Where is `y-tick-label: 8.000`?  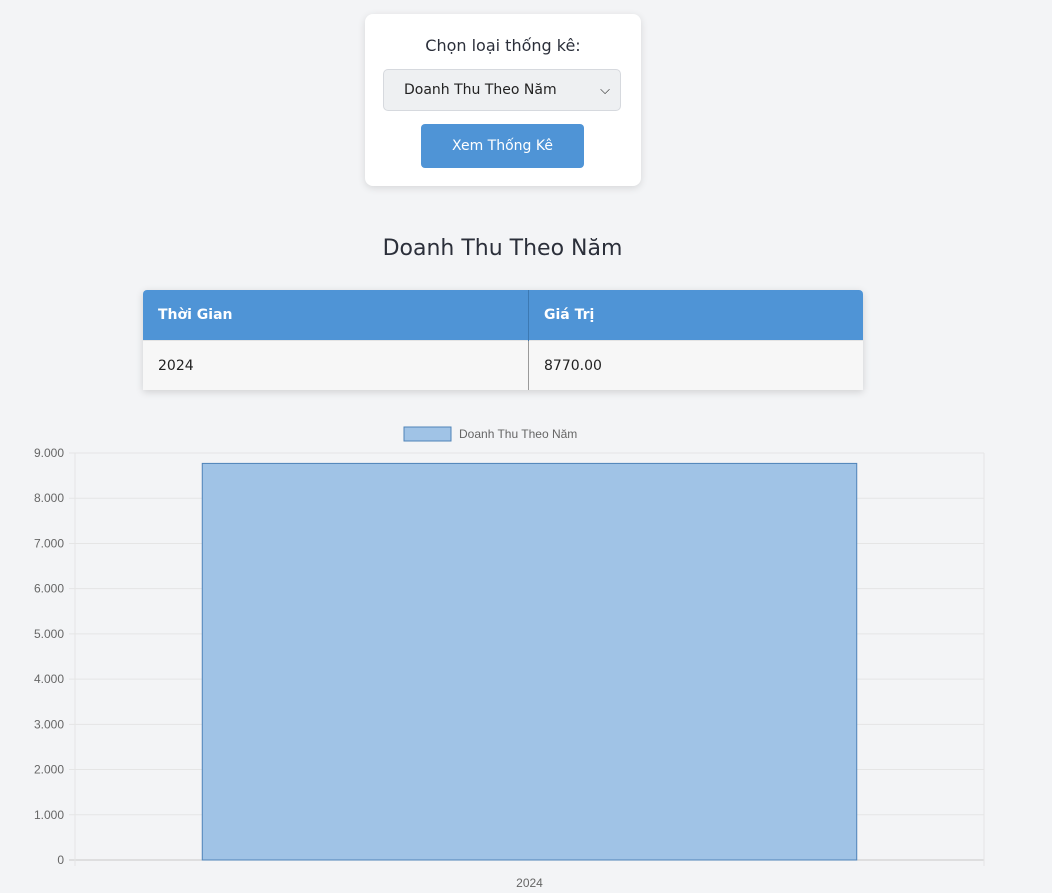 y-tick-label: 8.000 is located at coordinates (49, 498).